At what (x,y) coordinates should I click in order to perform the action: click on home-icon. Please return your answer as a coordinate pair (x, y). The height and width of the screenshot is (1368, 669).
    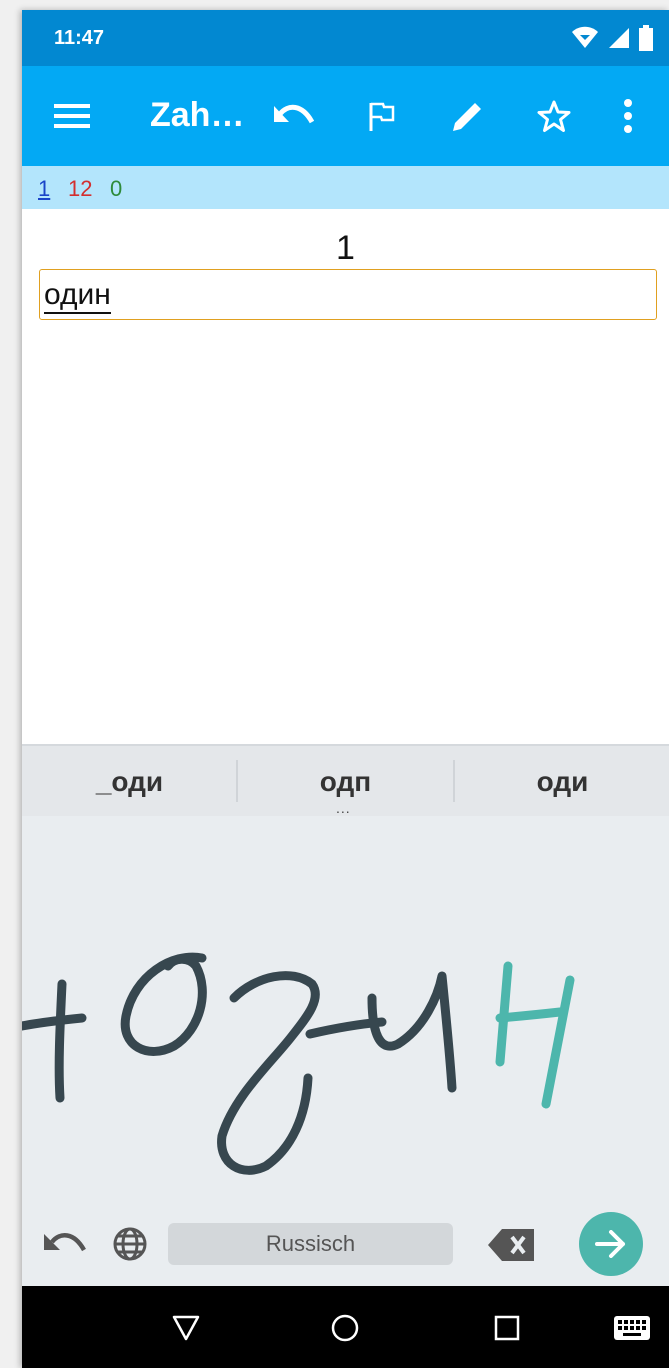
    Looking at the image, I should click on (345, 1328).